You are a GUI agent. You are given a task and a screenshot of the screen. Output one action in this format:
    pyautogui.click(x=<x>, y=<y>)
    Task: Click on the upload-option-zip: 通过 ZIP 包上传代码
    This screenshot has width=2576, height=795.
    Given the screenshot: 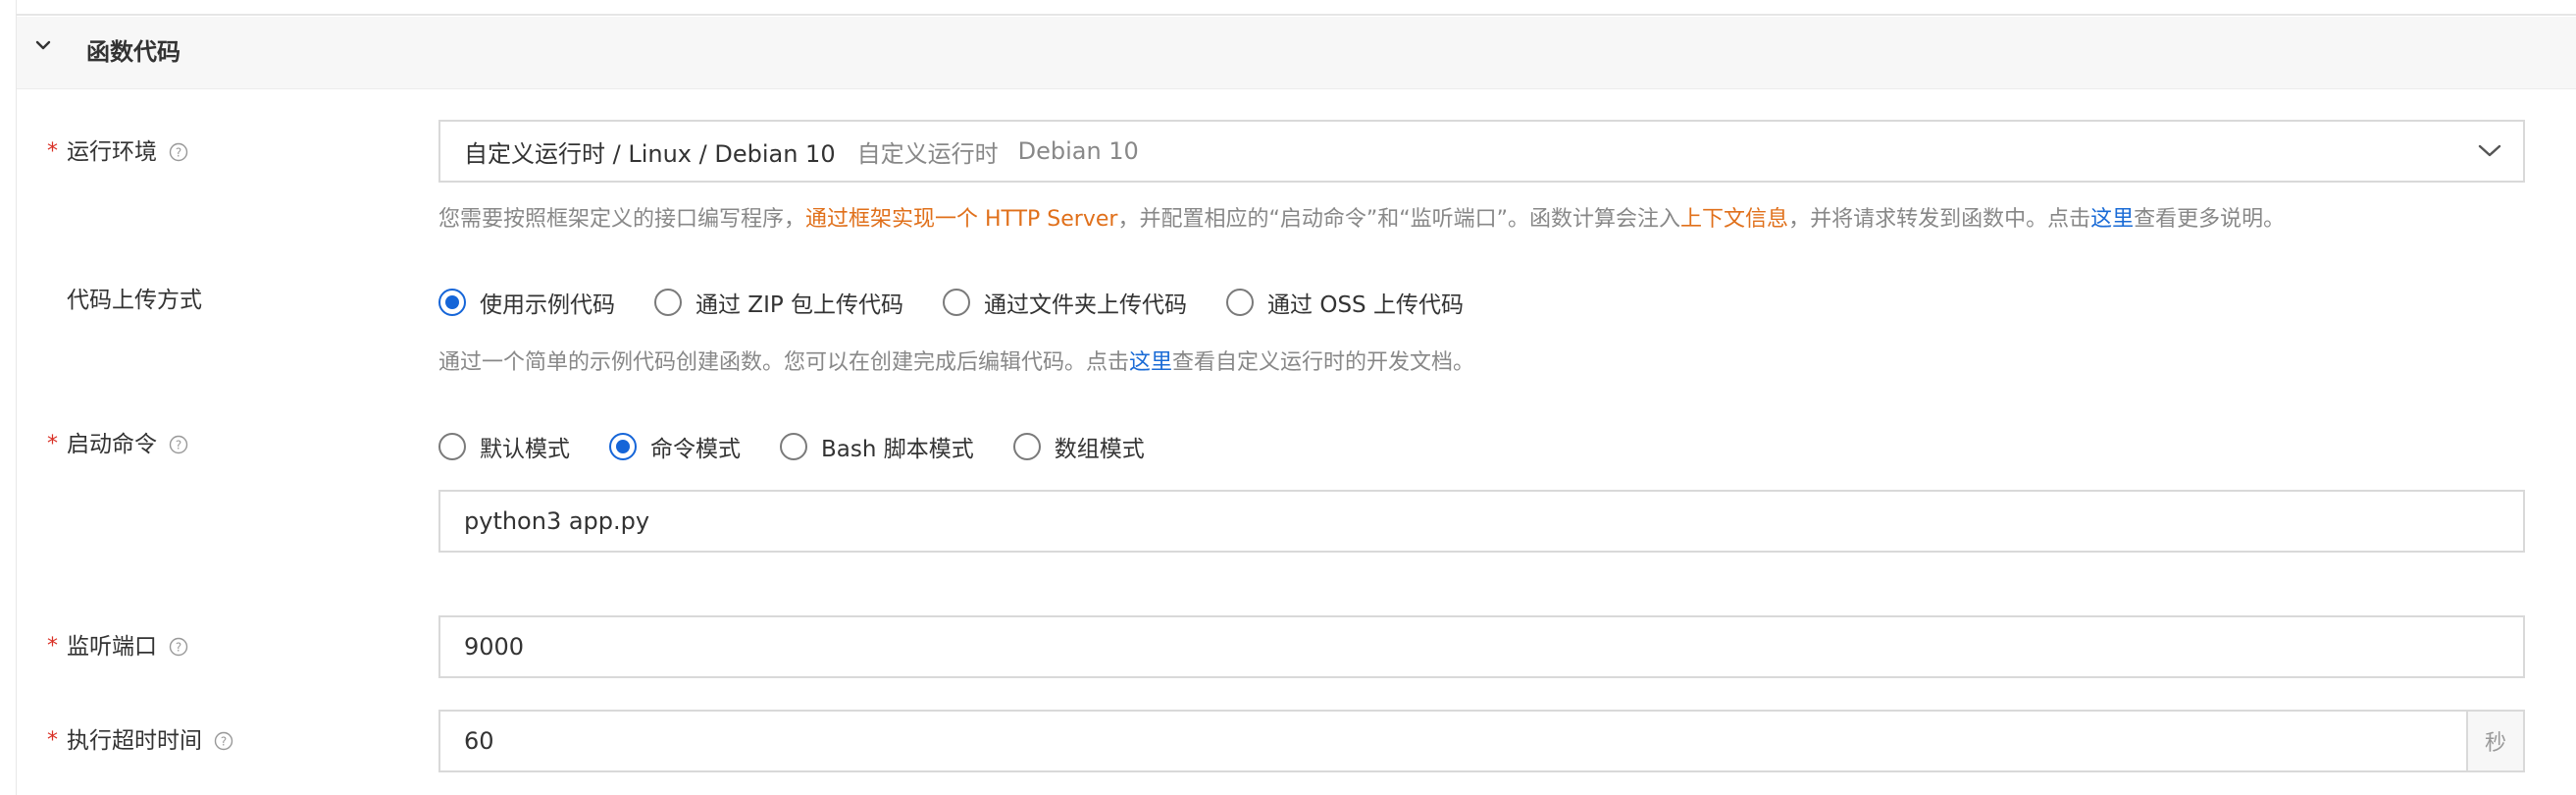 What is the action you would take?
    pyautogui.click(x=778, y=302)
    